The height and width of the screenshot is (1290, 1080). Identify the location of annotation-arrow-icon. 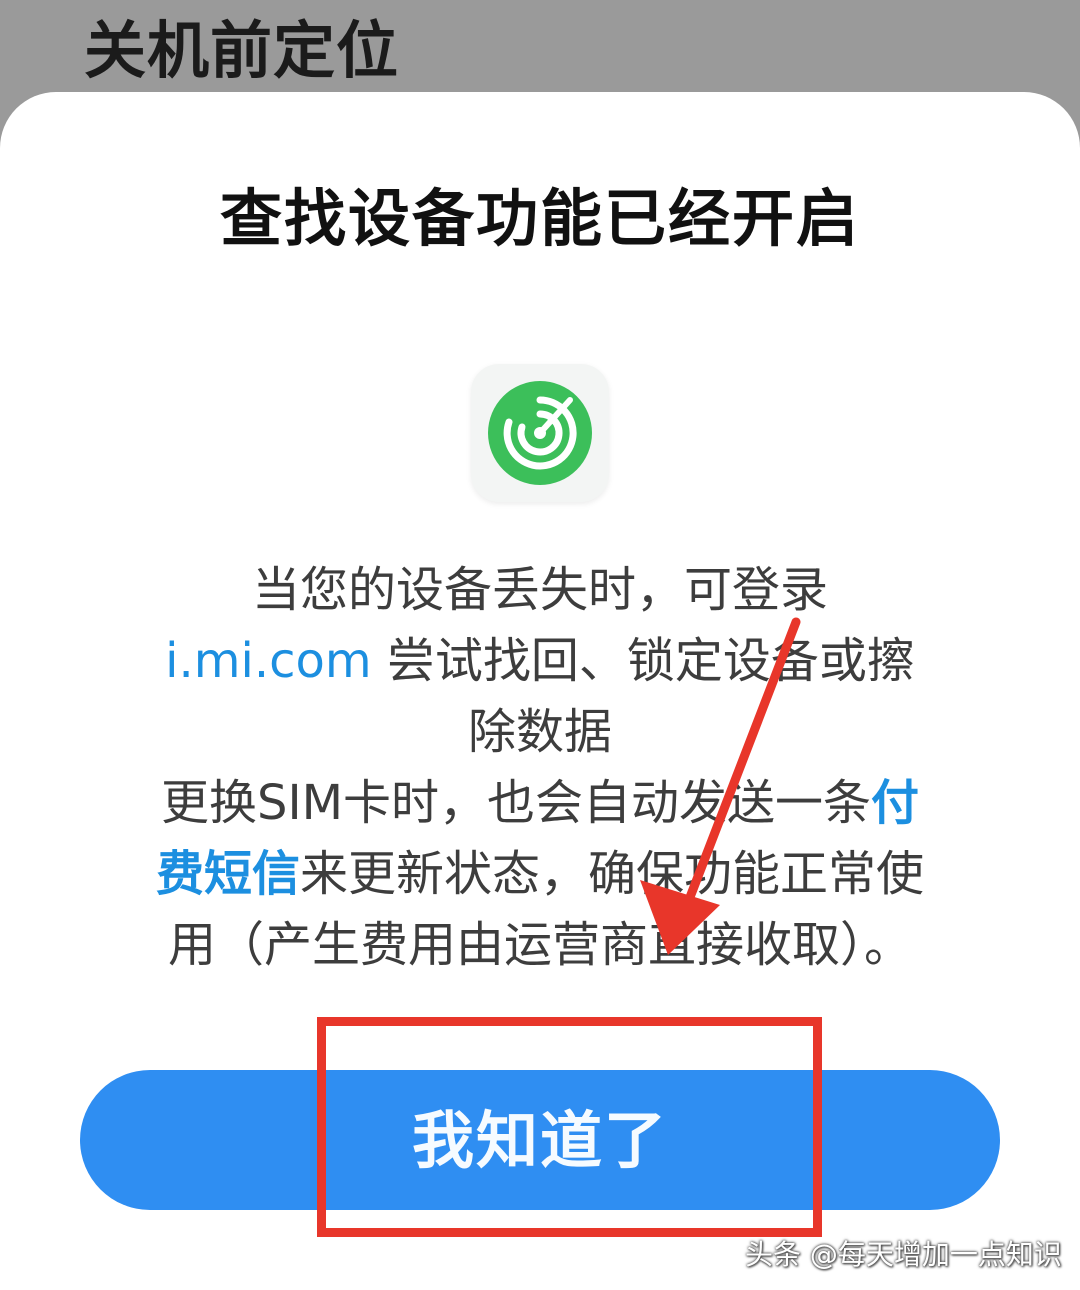
(720, 786).